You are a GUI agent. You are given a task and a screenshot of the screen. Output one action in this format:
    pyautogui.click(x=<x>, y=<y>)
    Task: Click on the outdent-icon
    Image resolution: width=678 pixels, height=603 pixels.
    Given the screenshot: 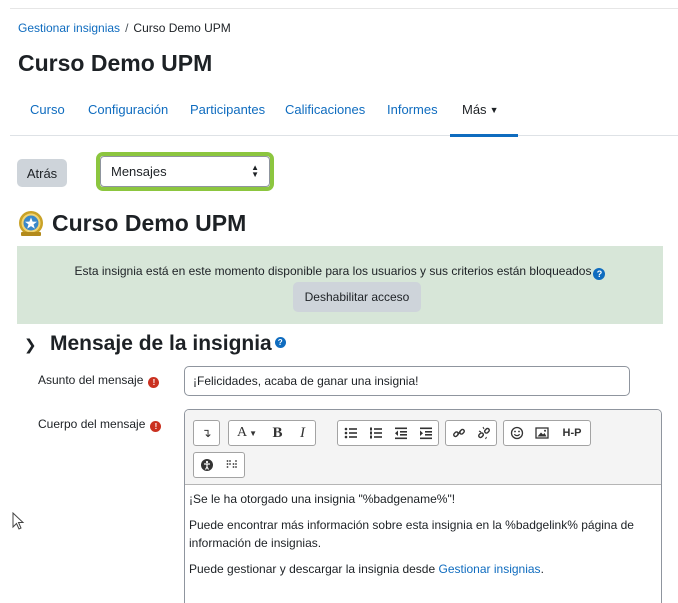 What is the action you would take?
    pyautogui.click(x=400, y=433)
    